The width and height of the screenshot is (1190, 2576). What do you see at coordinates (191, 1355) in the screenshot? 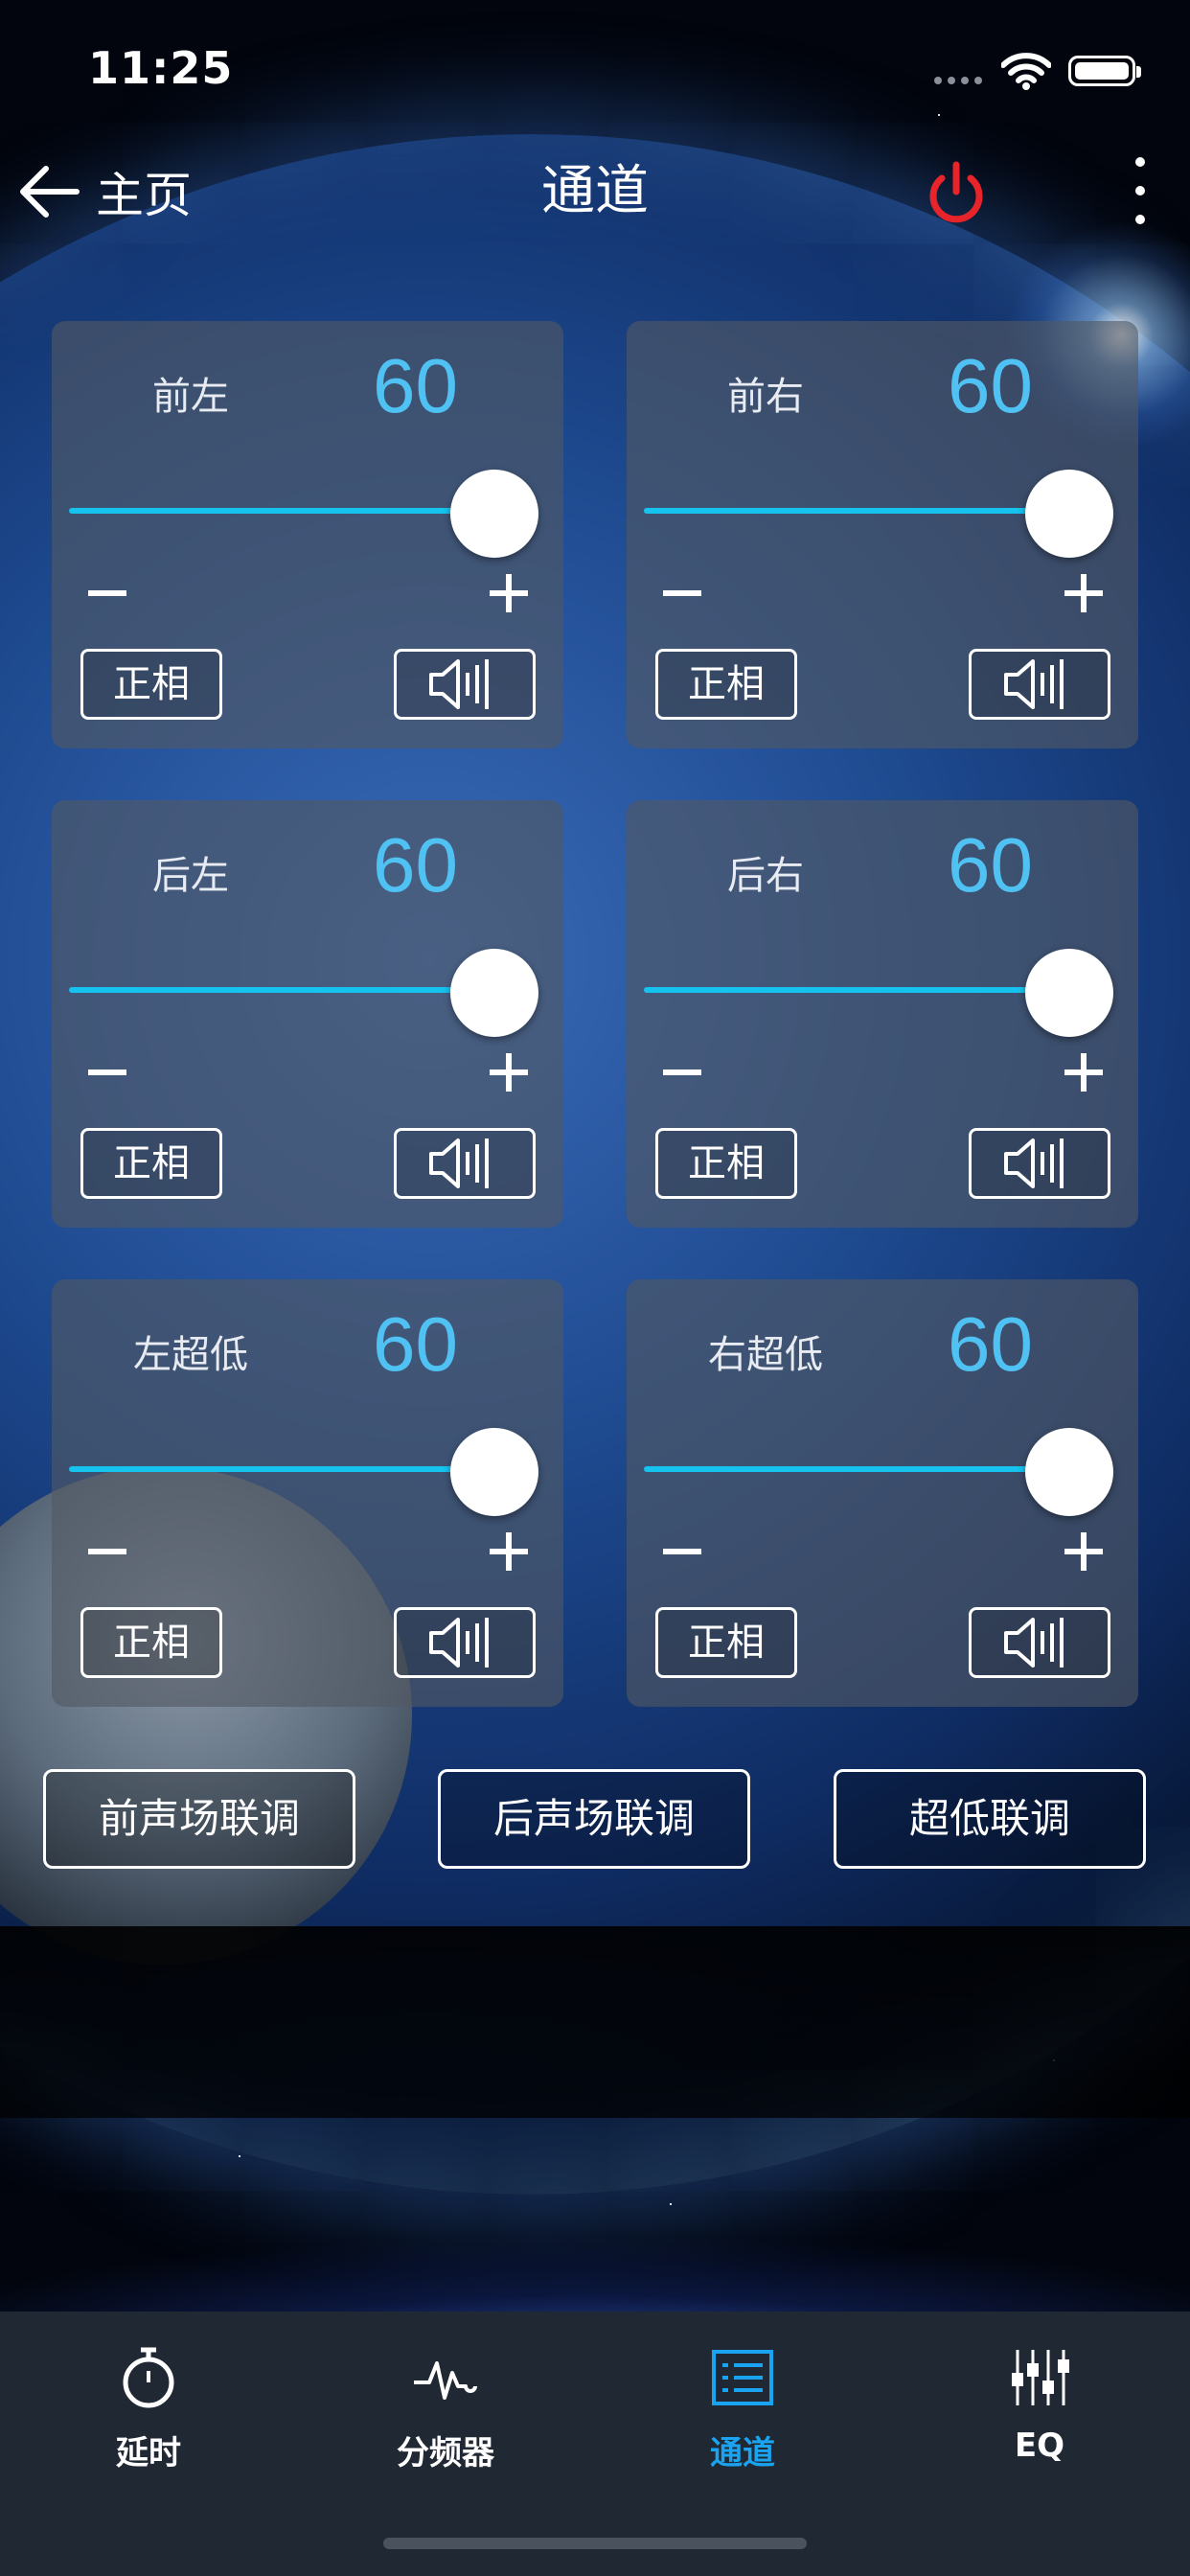
I see `channel-name: 左超低` at bounding box center [191, 1355].